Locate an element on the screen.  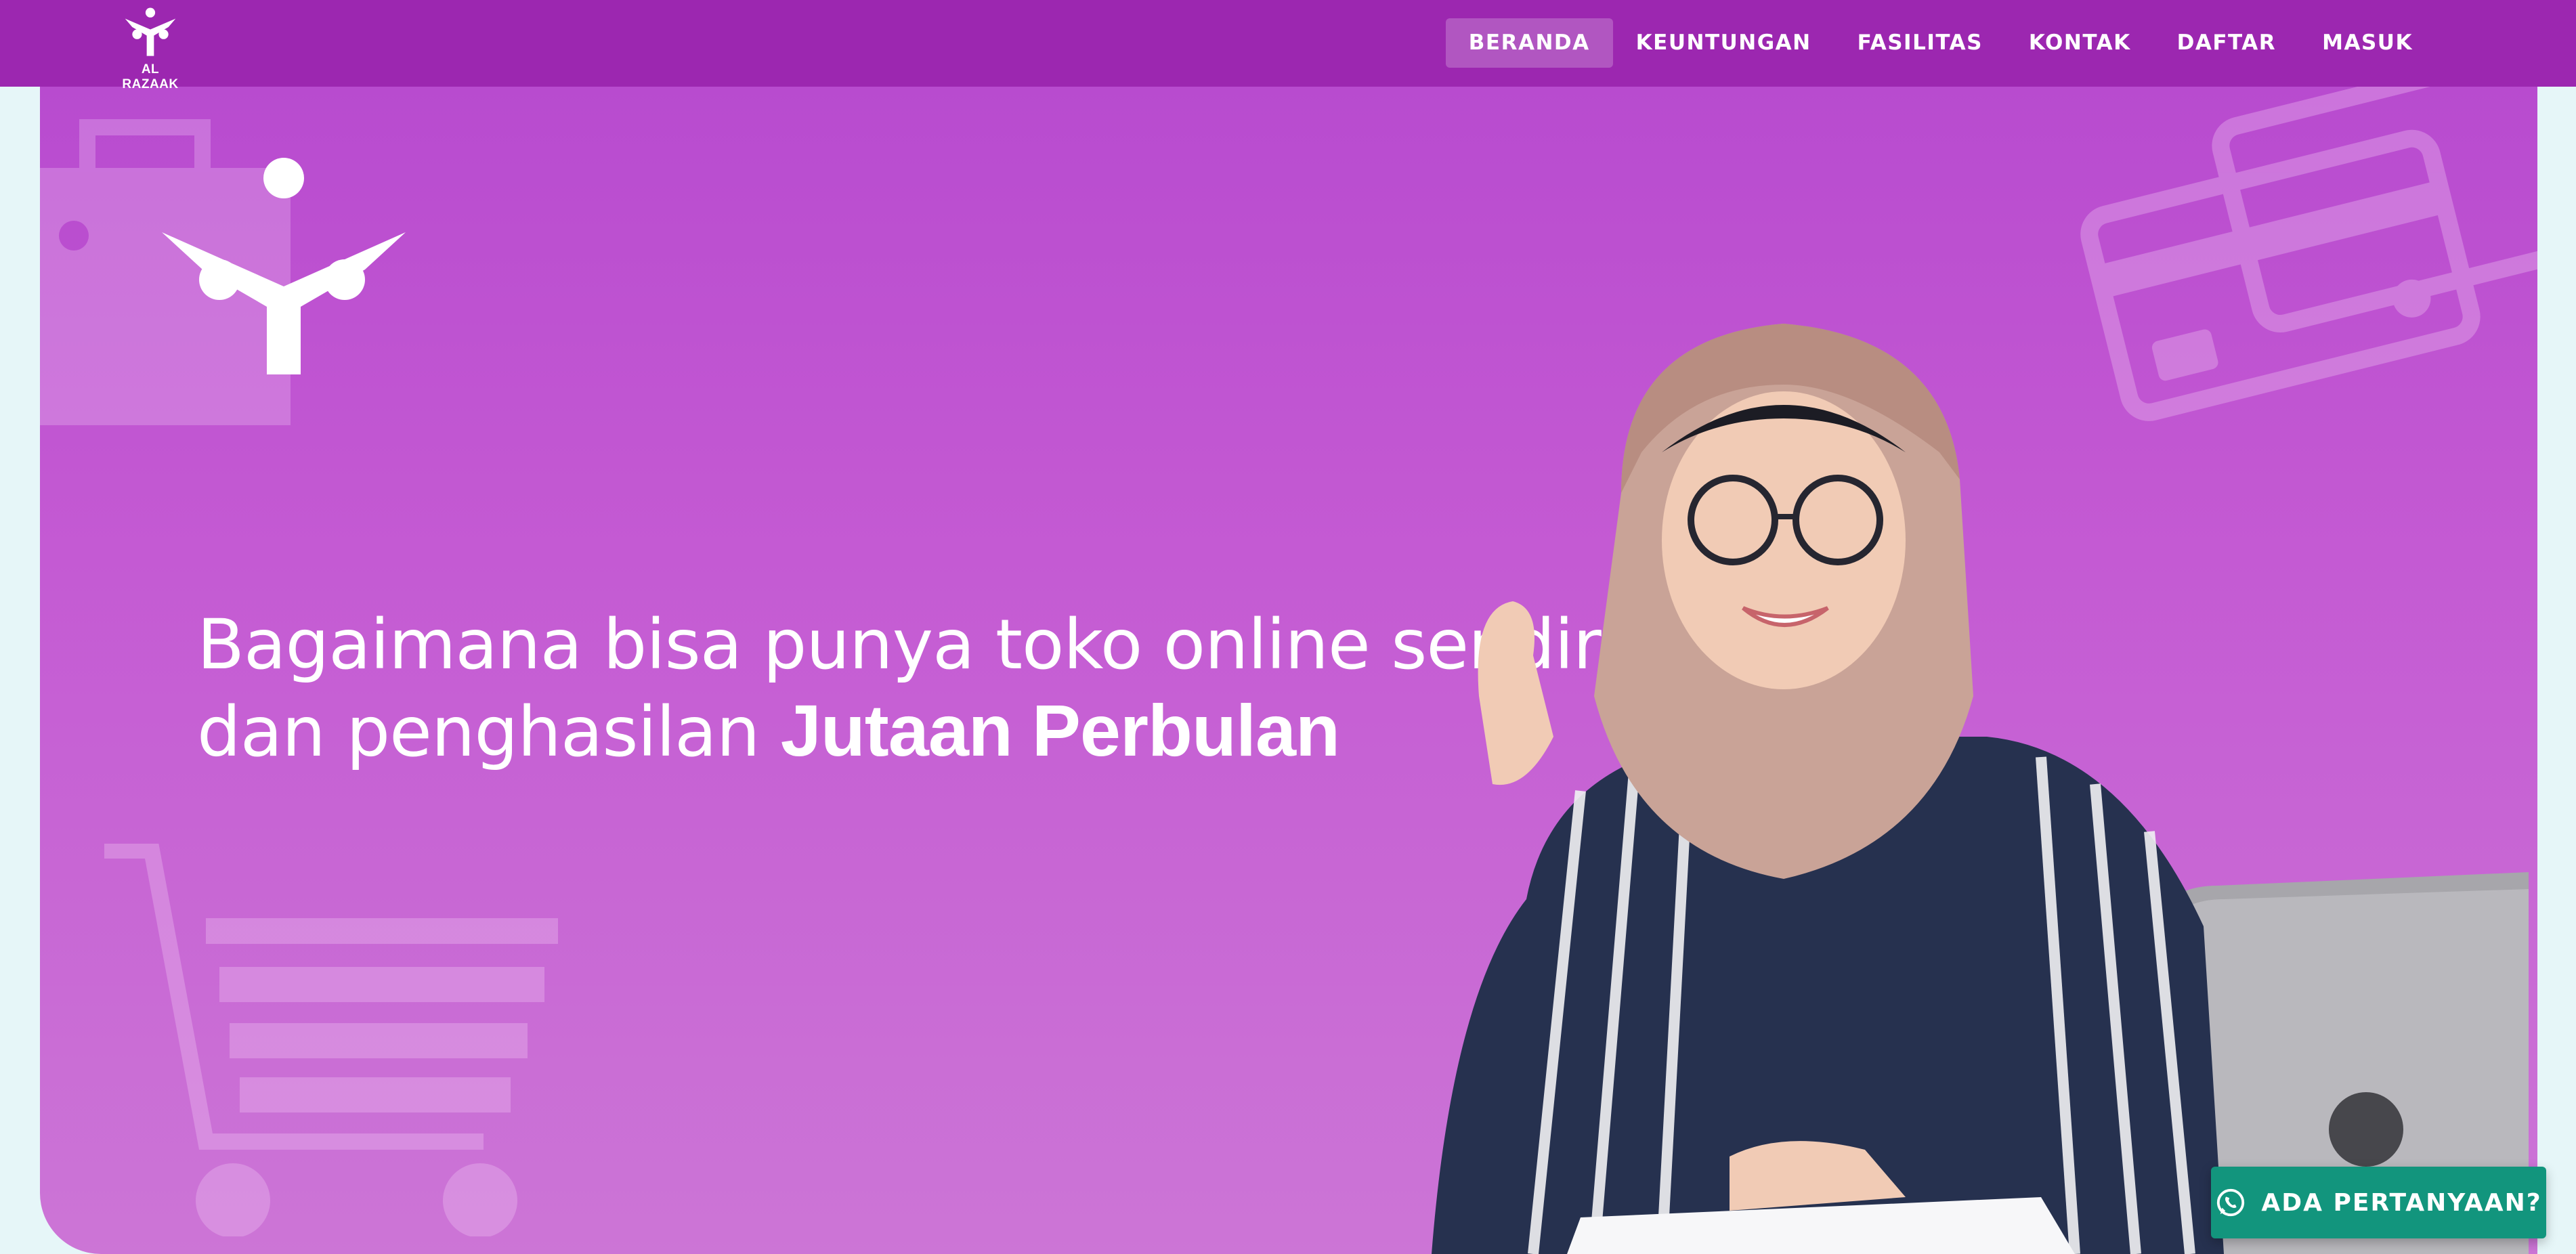
brand-name: AL RAZAAK is located at coordinates (150, 76).